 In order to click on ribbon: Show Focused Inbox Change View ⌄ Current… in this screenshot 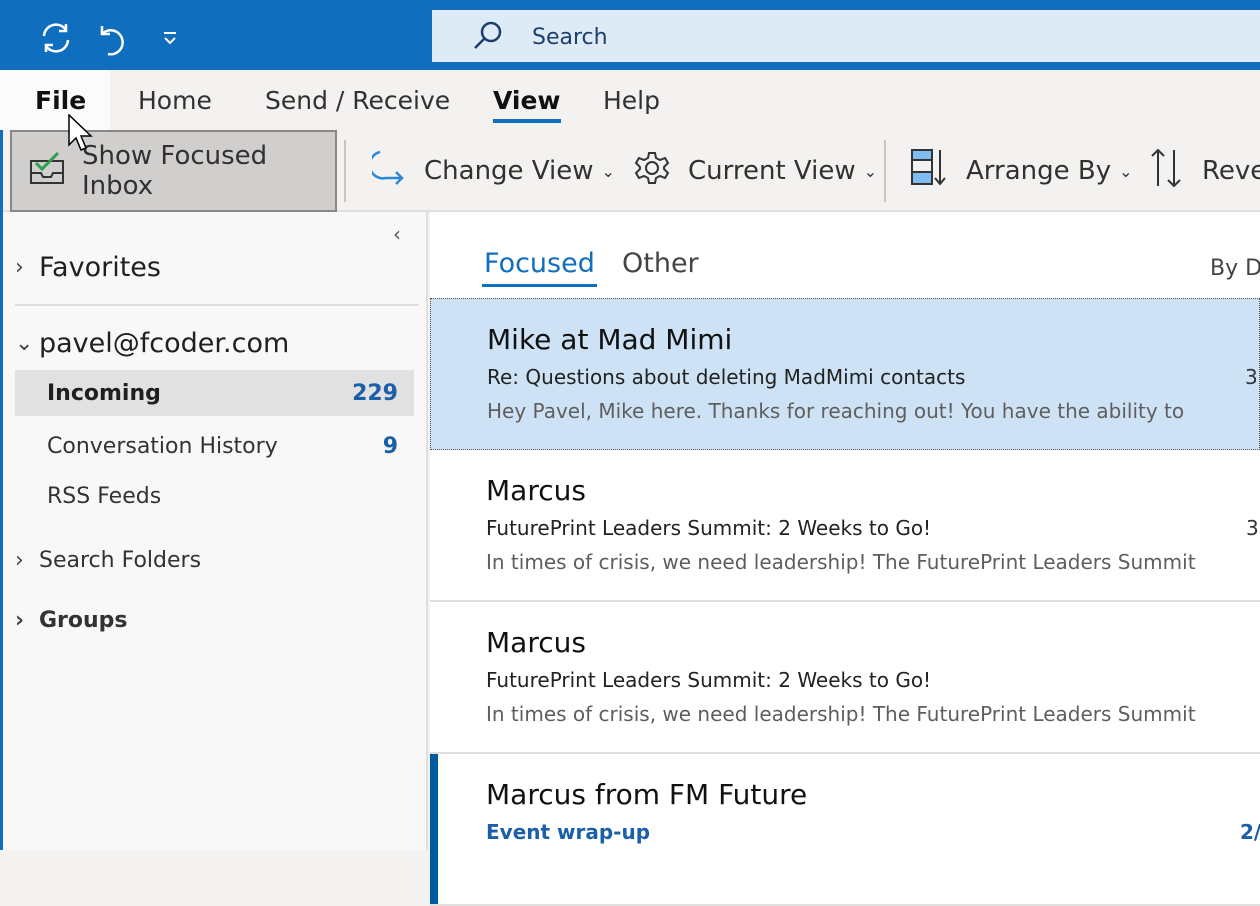, I will do `click(630, 171)`.